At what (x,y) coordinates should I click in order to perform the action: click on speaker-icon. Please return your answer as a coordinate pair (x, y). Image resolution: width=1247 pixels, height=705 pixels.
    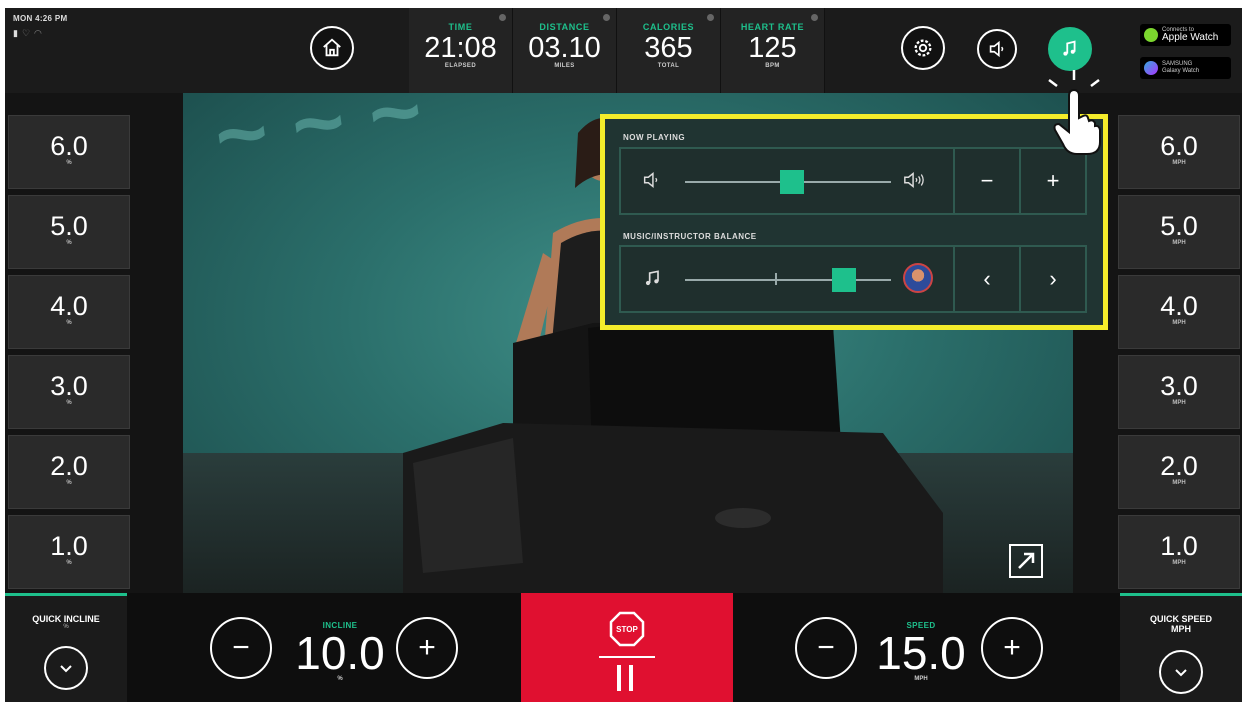
    Looking at the image, I should click on (996, 49).